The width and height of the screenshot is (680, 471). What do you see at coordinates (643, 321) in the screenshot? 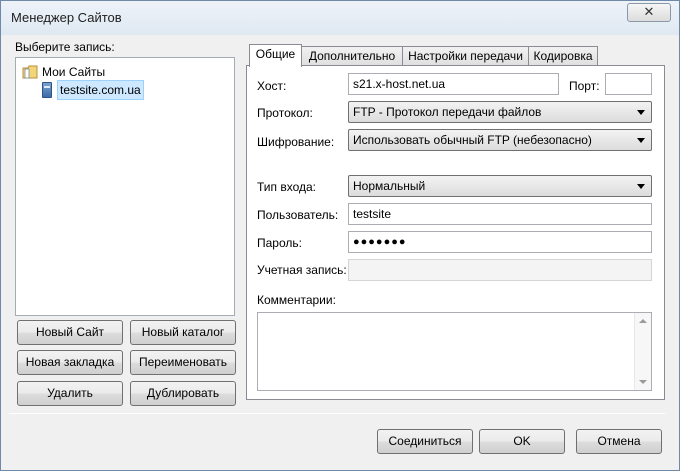
I see `scroll-up-icon` at bounding box center [643, 321].